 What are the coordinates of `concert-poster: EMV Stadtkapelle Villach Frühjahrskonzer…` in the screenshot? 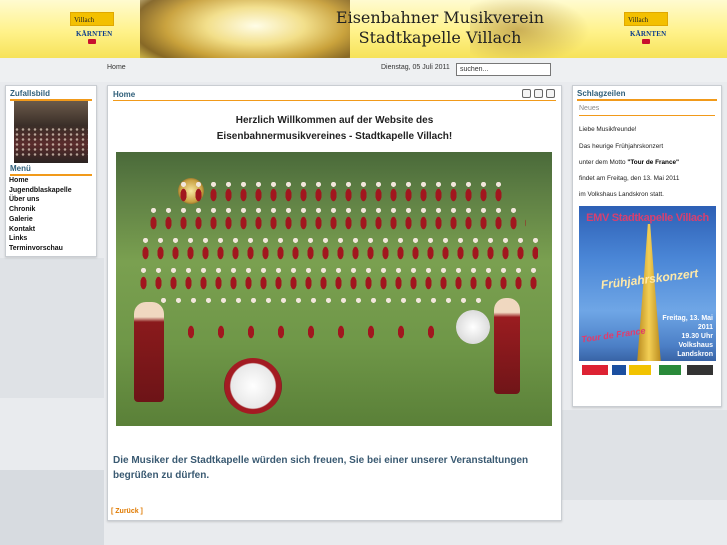 It's located at (647, 293).